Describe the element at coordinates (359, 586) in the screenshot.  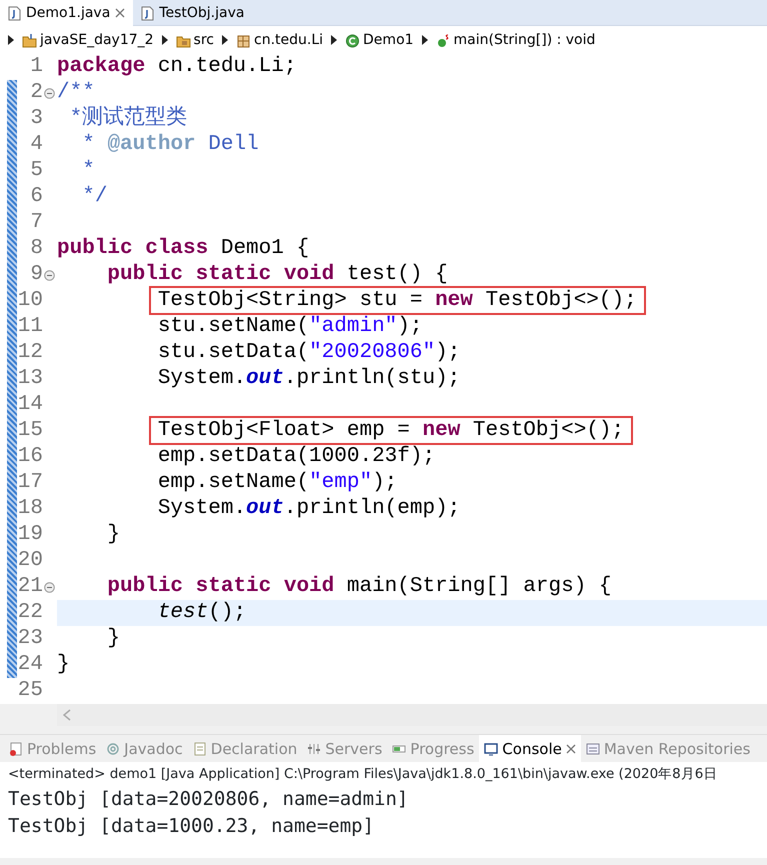
I see `code-line: public static void main(String[] args) {` at that location.